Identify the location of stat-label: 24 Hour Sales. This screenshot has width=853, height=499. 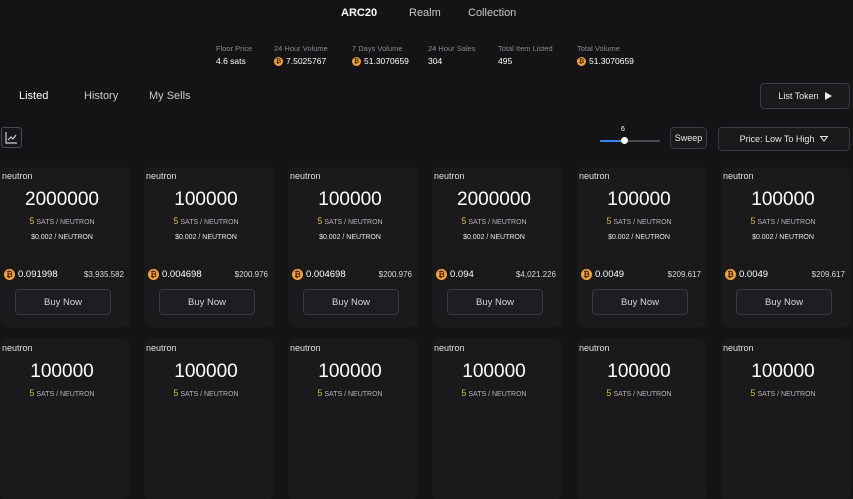
(452, 48).